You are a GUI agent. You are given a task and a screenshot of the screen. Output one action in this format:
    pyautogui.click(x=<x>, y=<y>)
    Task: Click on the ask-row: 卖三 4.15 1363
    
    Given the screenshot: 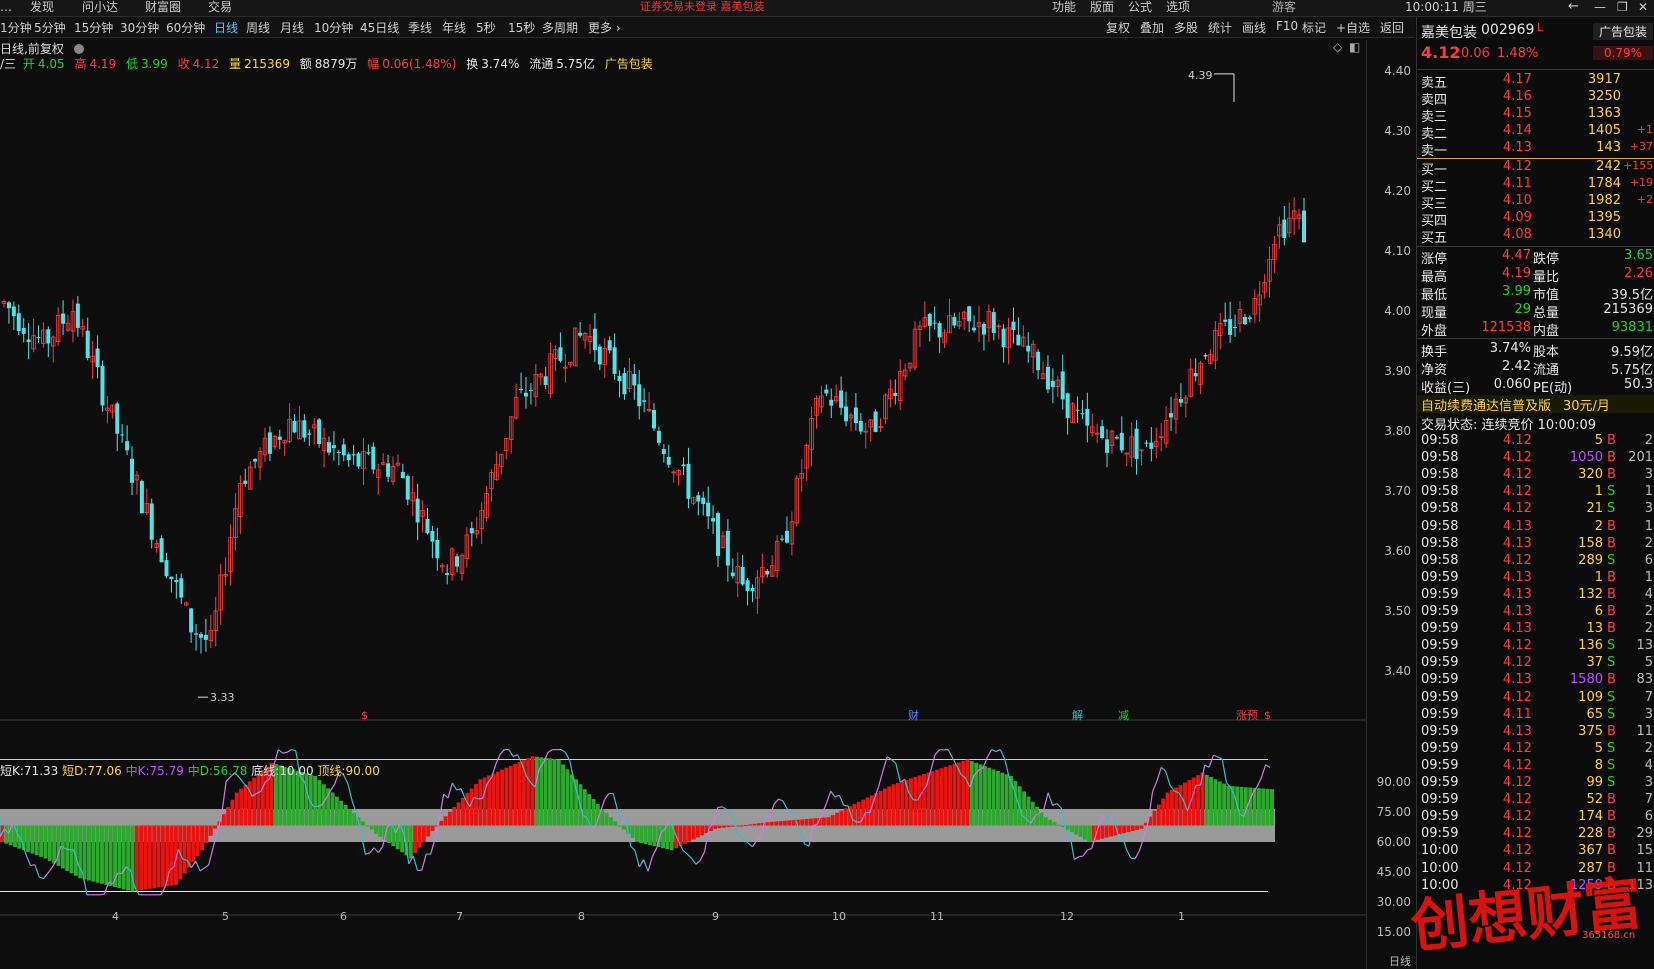 What is the action you would take?
    pyautogui.click(x=1535, y=115)
    